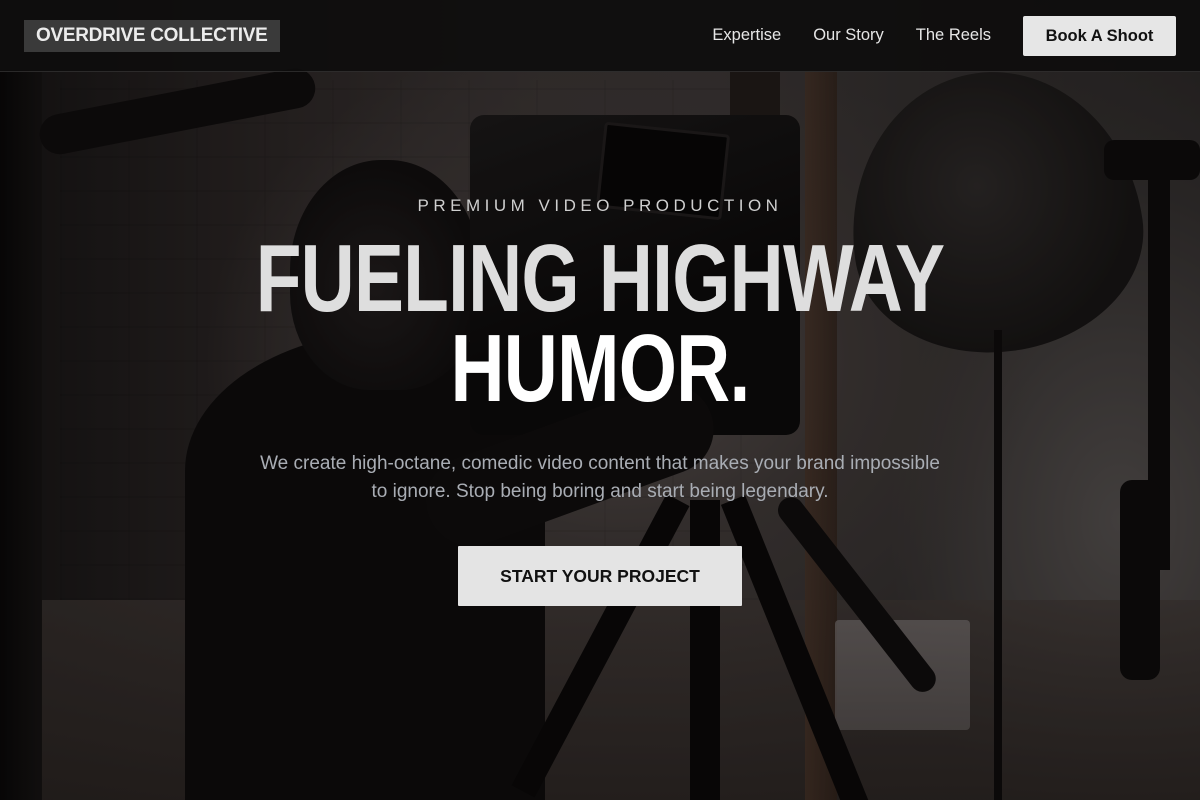 Image resolution: width=1200 pixels, height=800 pixels. I want to click on headline-line-1: FUELING HIGHWAY, so click(600, 278).